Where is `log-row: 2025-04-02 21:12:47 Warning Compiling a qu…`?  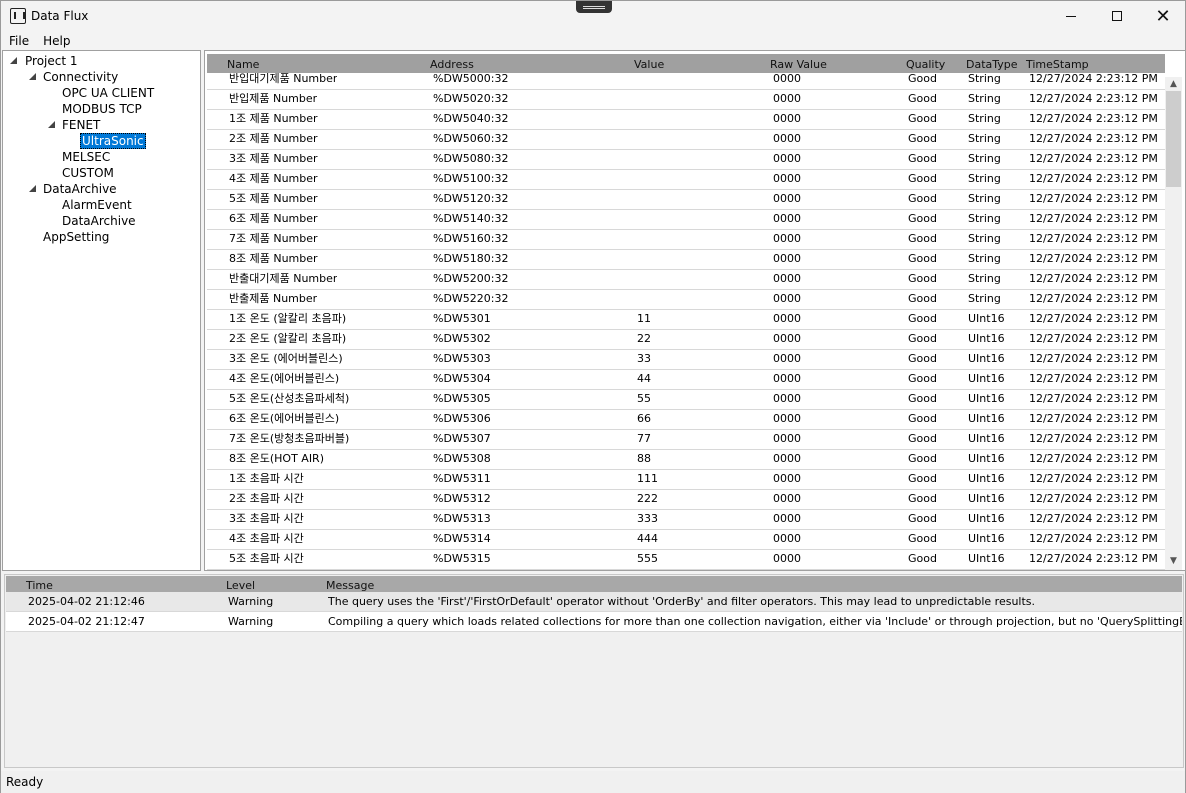 log-row: 2025-04-02 21:12:47 Warning Compiling a qu… is located at coordinates (594, 622).